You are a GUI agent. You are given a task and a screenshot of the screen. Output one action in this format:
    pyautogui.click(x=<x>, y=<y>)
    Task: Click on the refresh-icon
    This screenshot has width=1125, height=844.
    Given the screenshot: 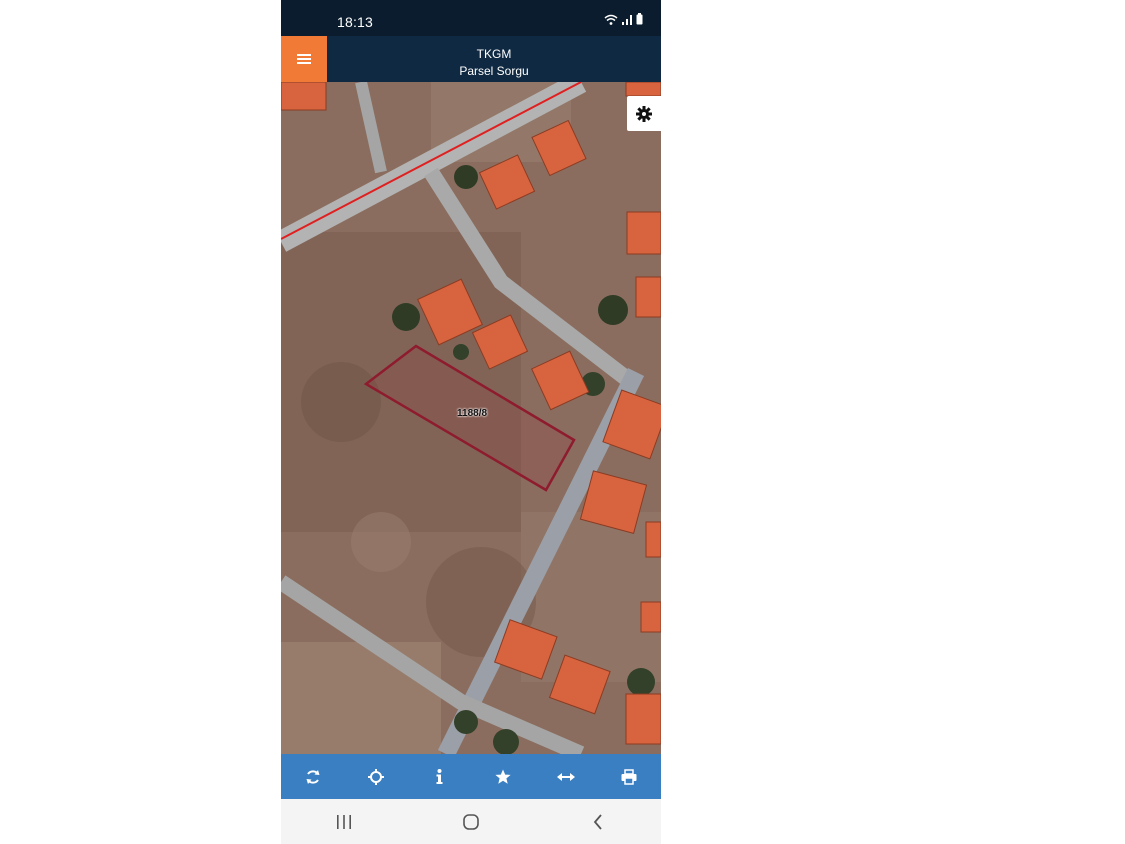 What is the action you would take?
    pyautogui.click(x=313, y=776)
    